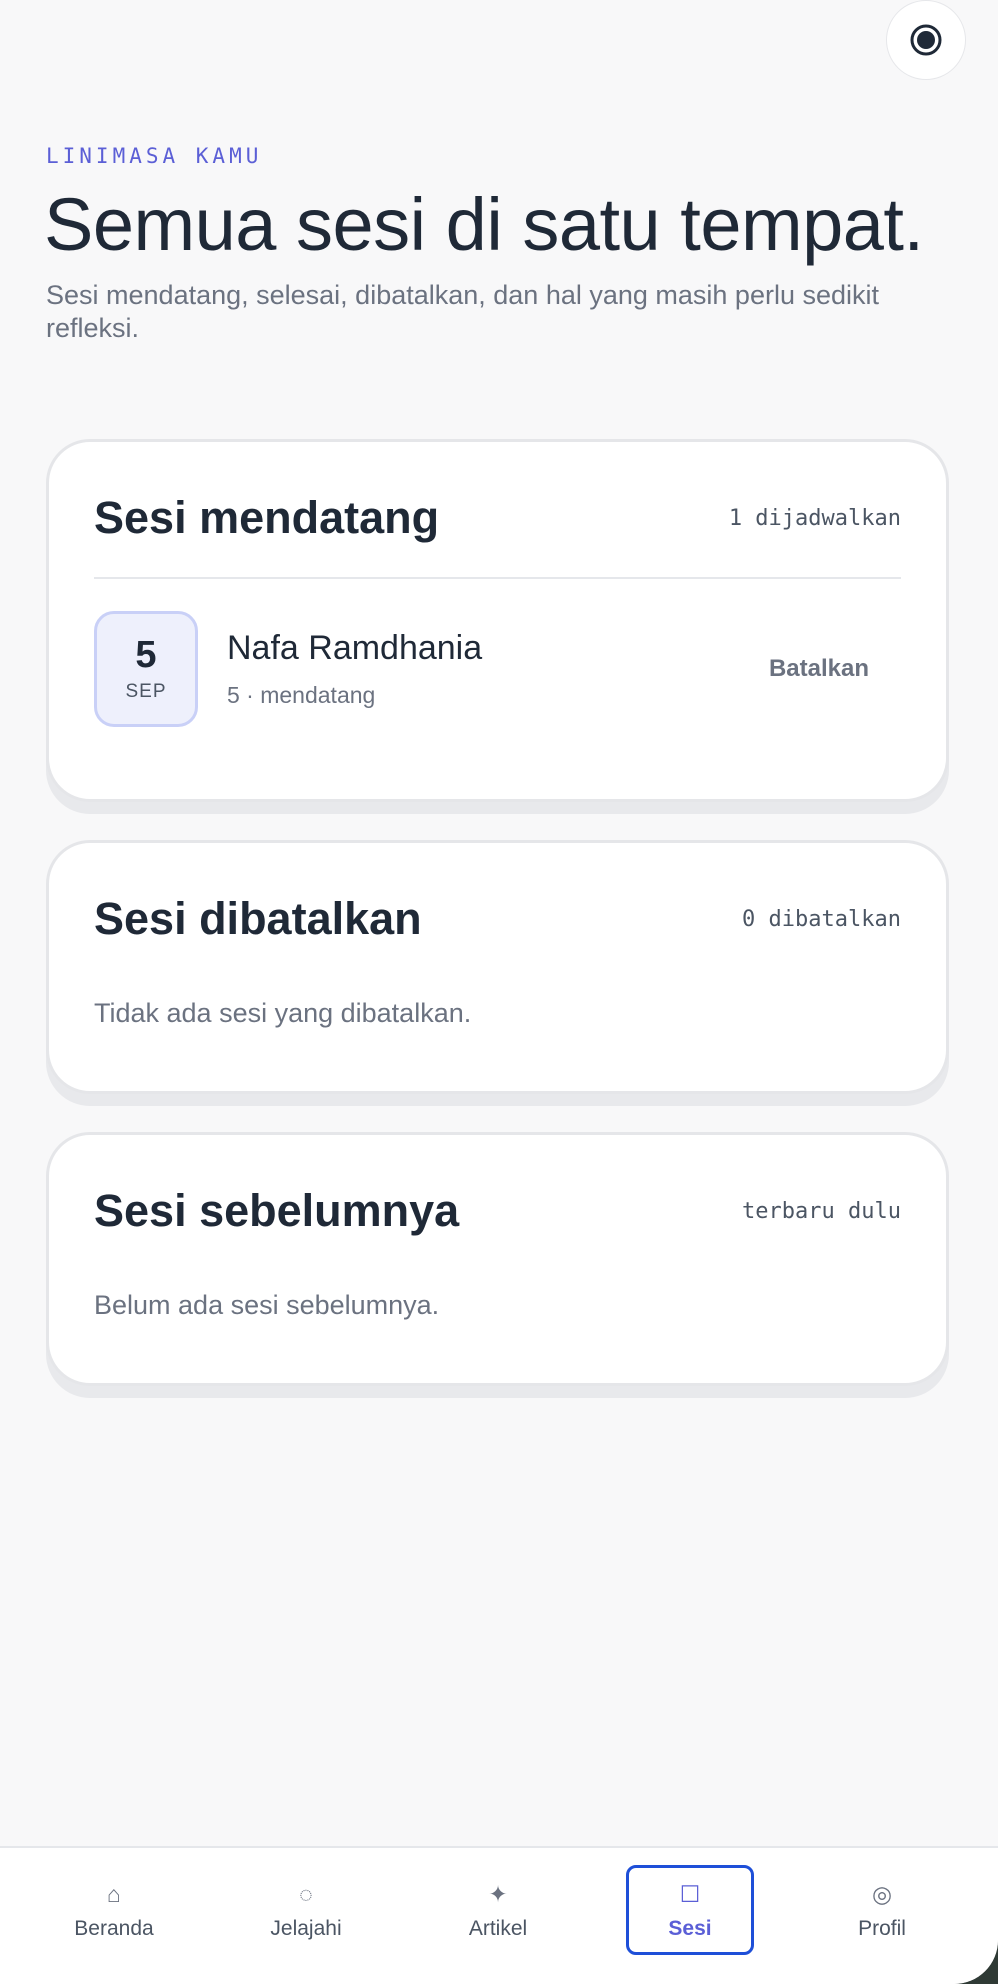  Describe the element at coordinates (306, 1928) in the screenshot. I see `nav-label: Jelajahi` at that location.